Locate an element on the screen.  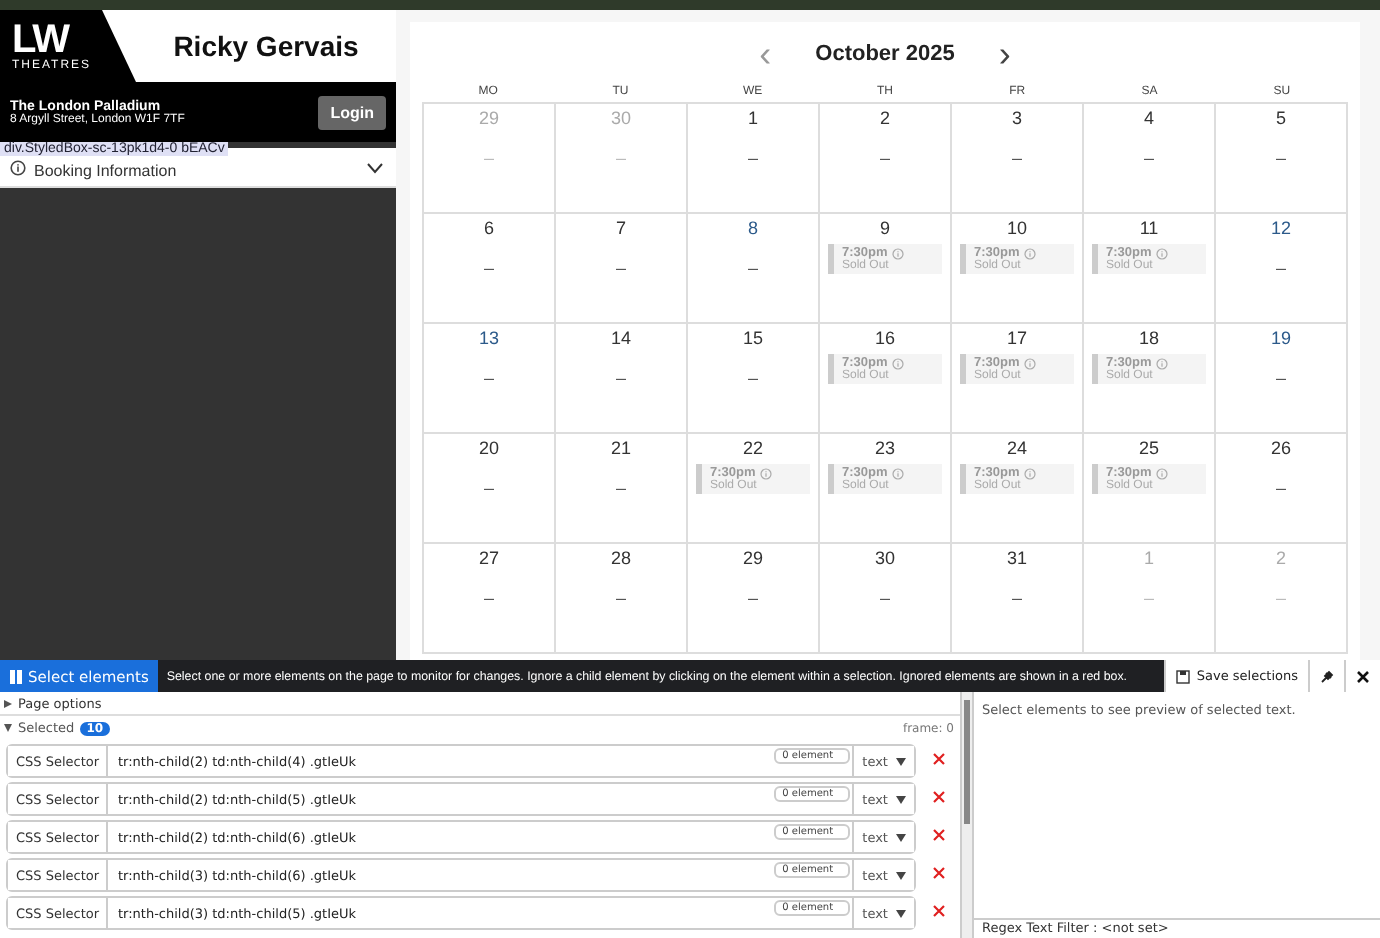
day-number: 25 is located at coordinates (1148, 448).